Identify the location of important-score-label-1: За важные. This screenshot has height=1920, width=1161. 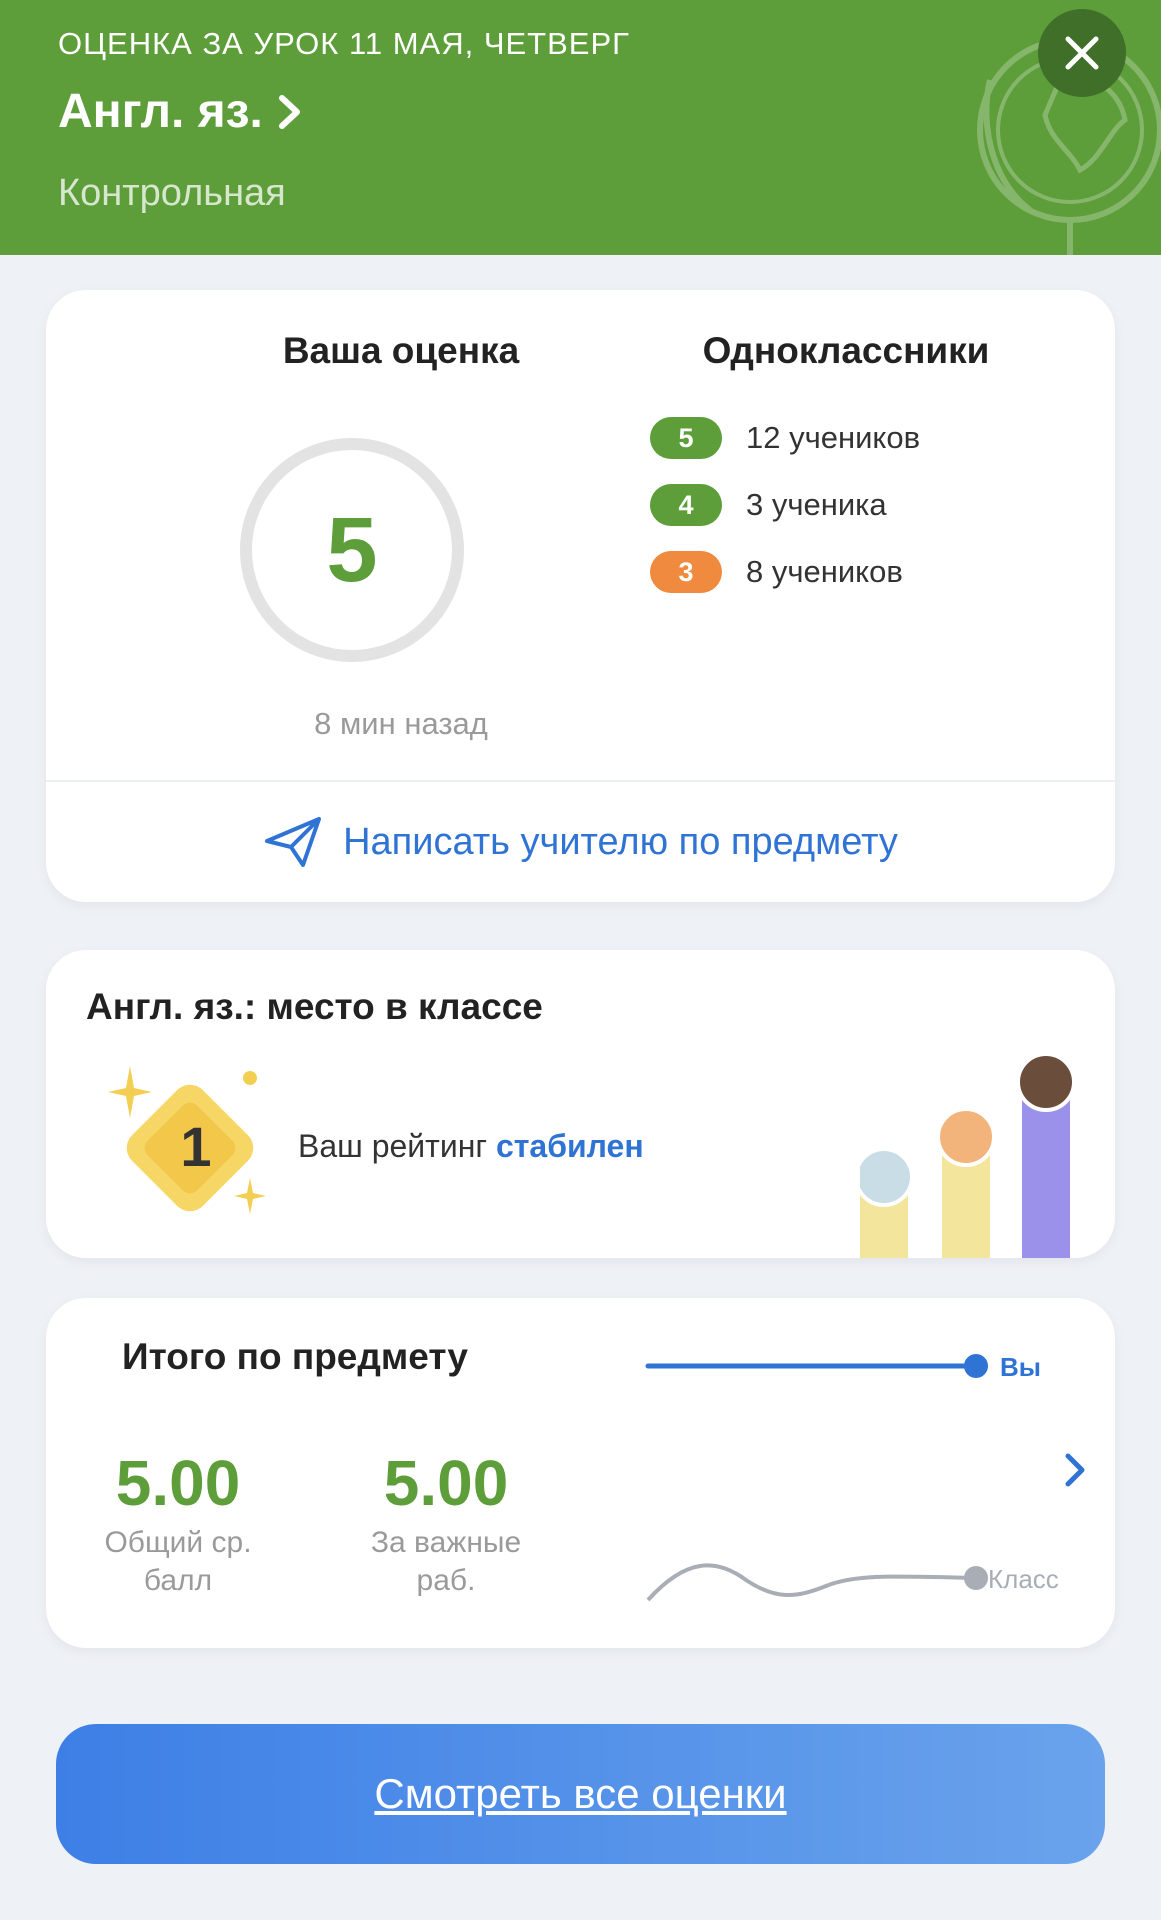
(446, 1542).